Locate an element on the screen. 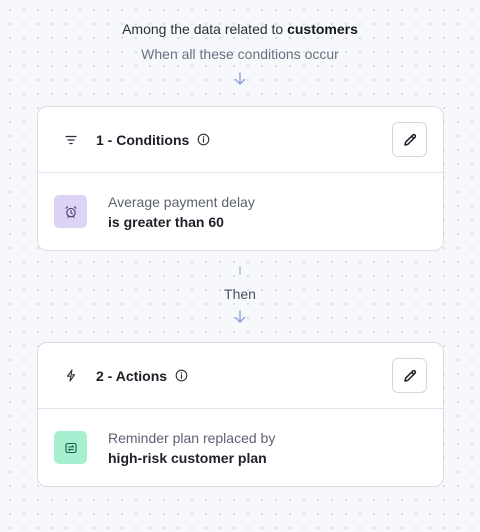 The image size is (480, 532). condition-label: Average payment delay is located at coordinates (181, 201).